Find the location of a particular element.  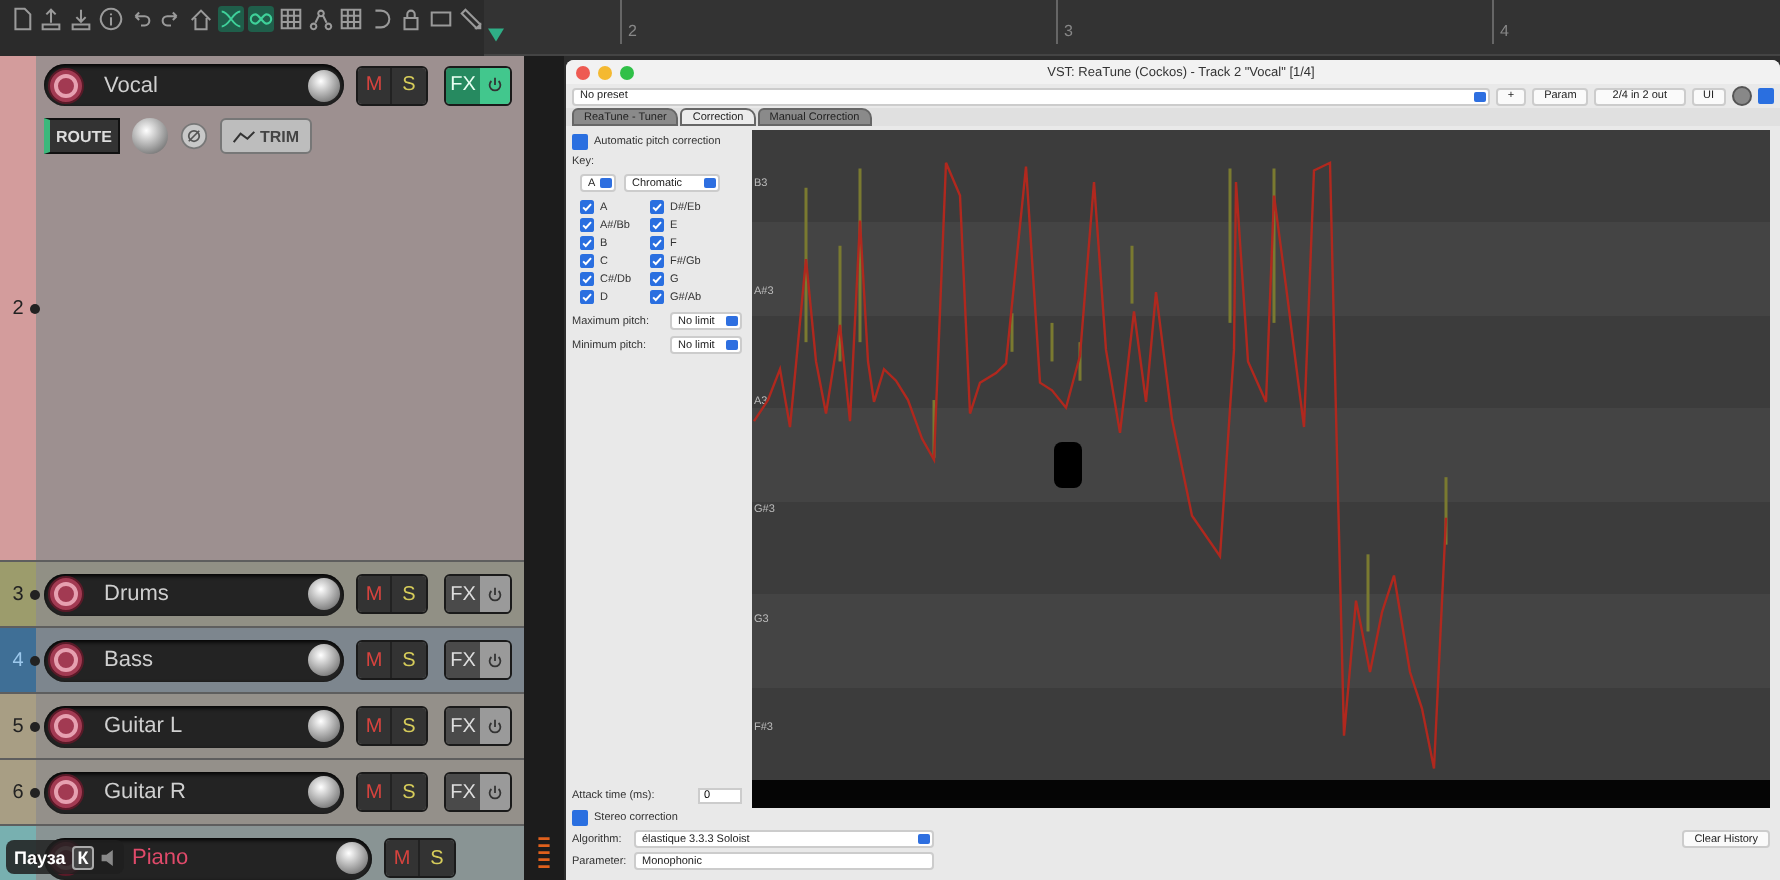

enable-checkbox is located at coordinates (1766, 96).